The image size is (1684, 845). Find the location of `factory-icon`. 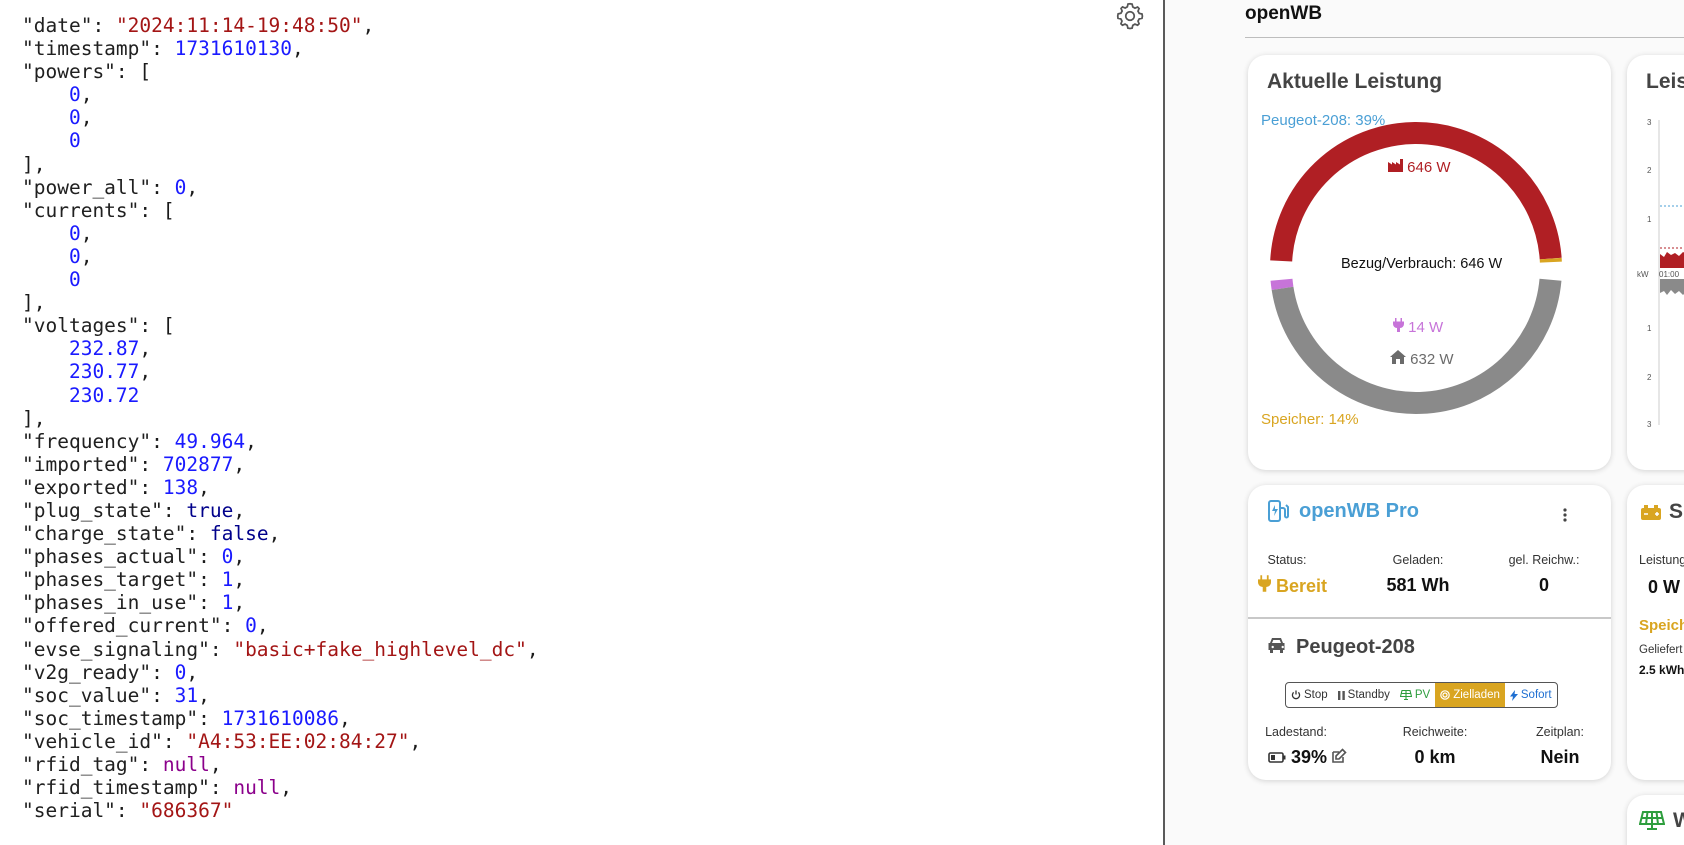

factory-icon is located at coordinates (1395, 167).